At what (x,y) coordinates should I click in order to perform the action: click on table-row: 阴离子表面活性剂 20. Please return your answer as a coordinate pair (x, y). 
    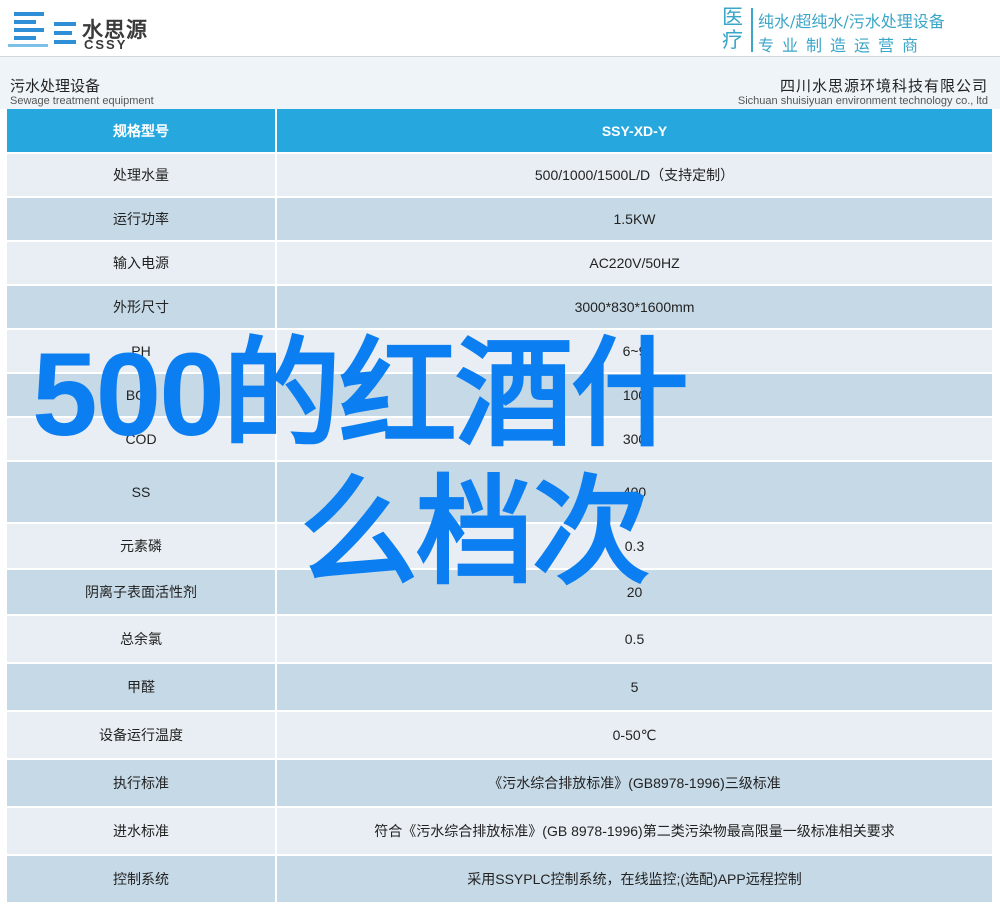
    Looking at the image, I should click on (499, 592).